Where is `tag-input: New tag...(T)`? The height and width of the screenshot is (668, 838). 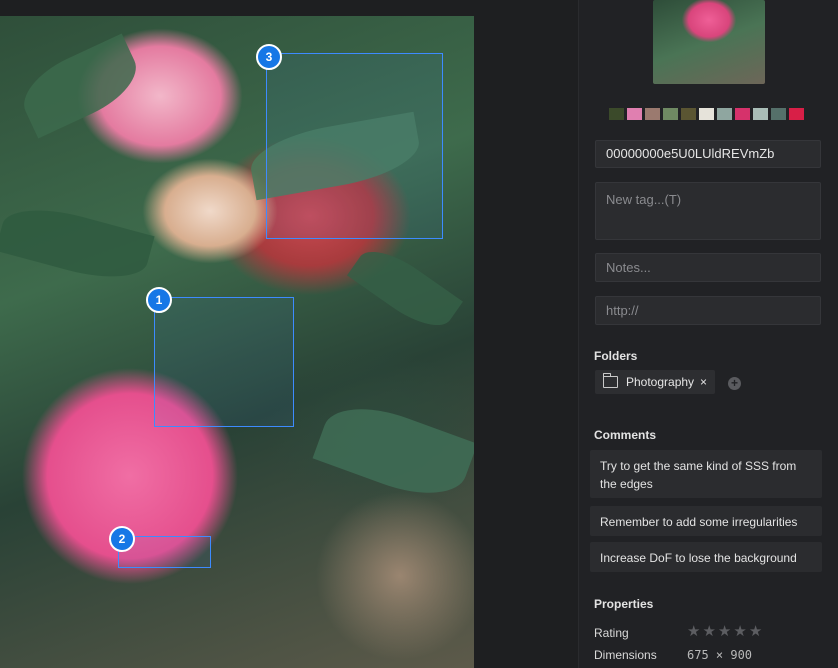
tag-input: New tag...(T) is located at coordinates (708, 211).